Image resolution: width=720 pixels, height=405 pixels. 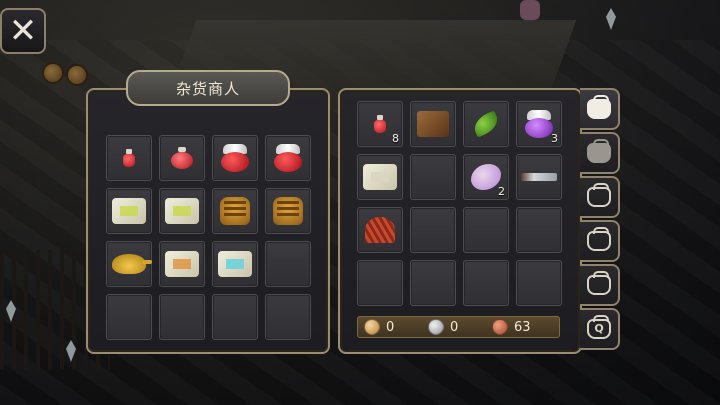 I want to click on leather-icon, so click(x=433, y=124).